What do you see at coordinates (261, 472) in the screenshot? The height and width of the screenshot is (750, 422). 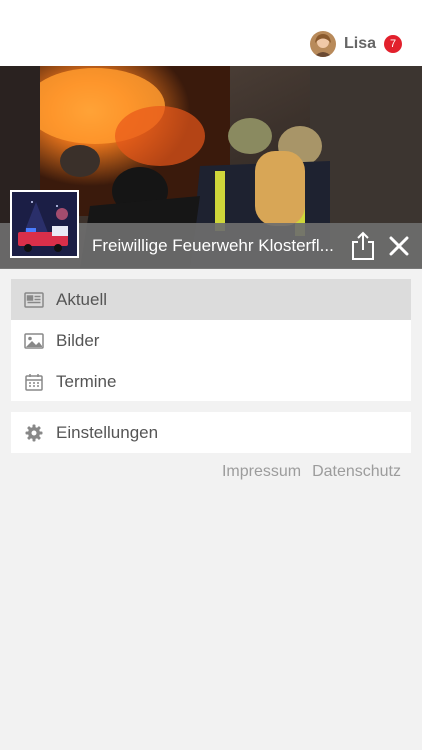 I see `impressum-link: Impressum` at bounding box center [261, 472].